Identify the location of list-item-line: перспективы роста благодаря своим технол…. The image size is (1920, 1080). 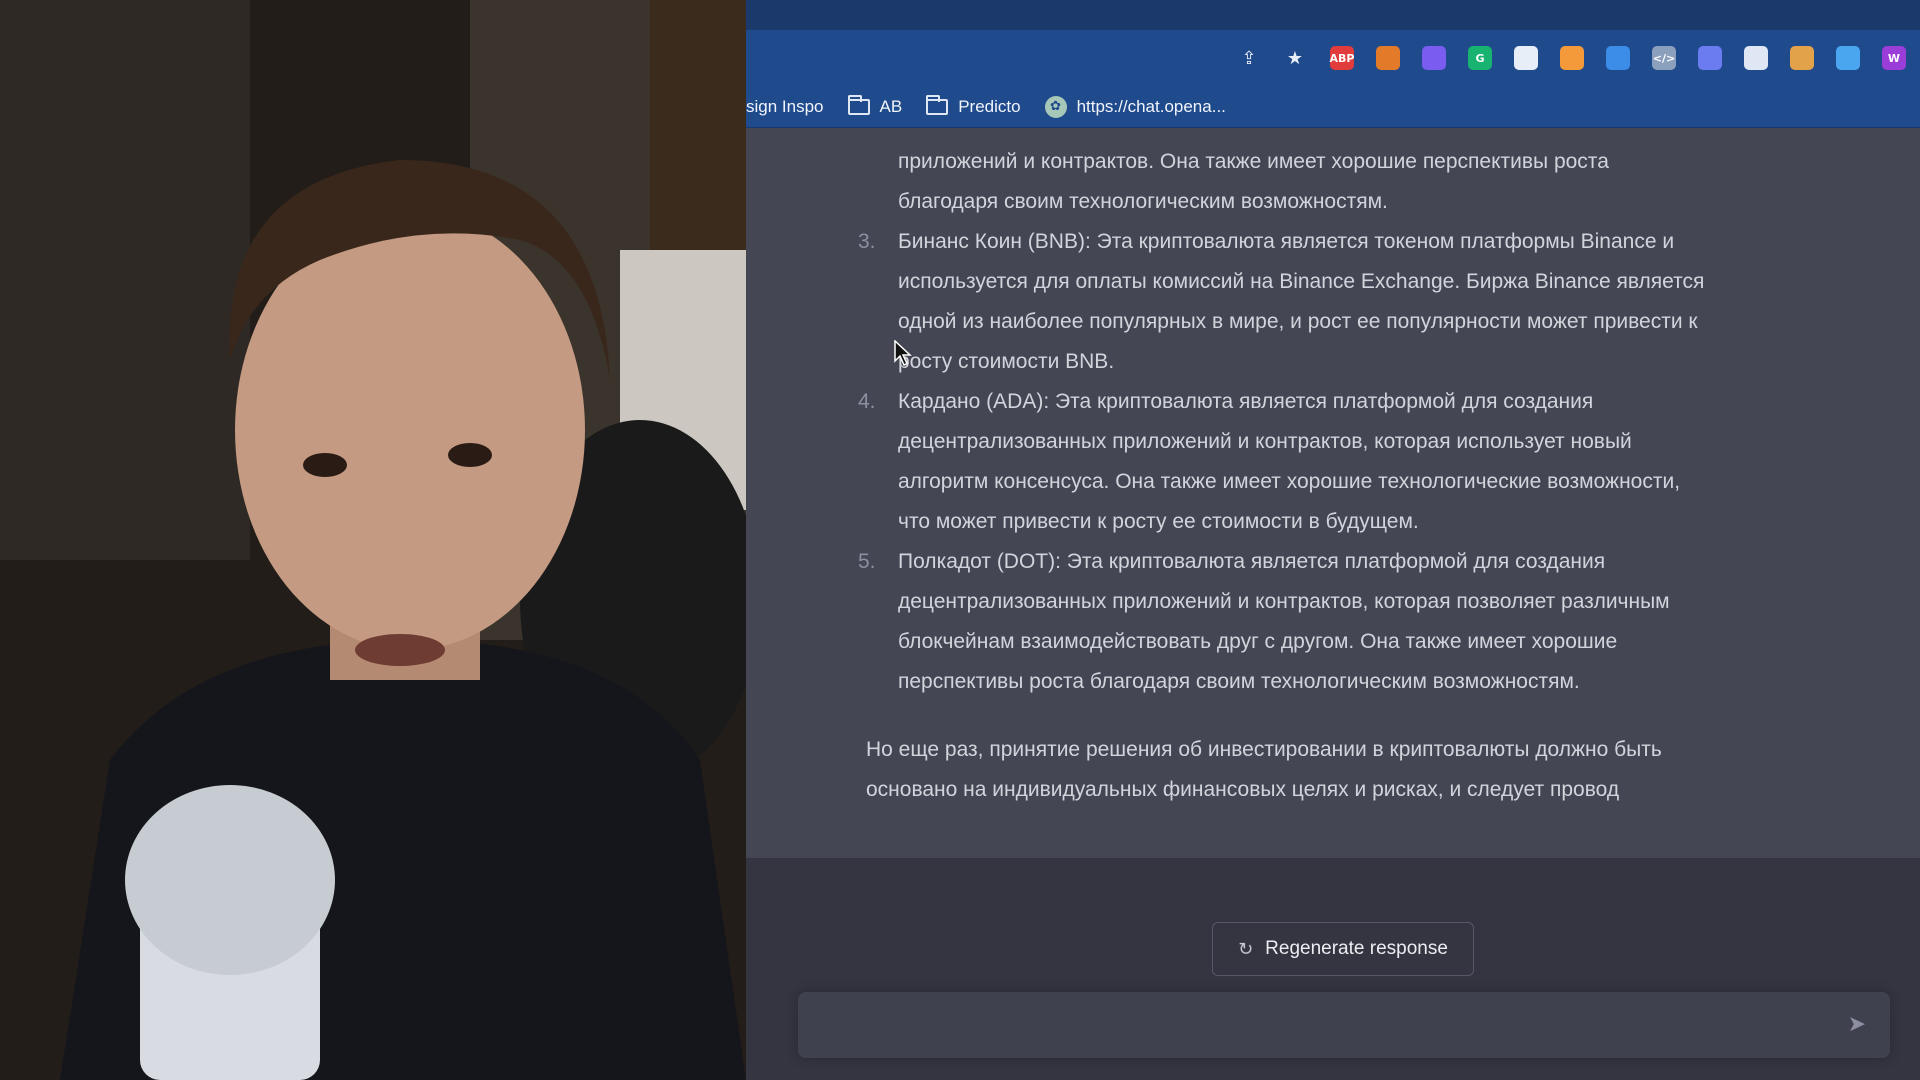
(1239, 681).